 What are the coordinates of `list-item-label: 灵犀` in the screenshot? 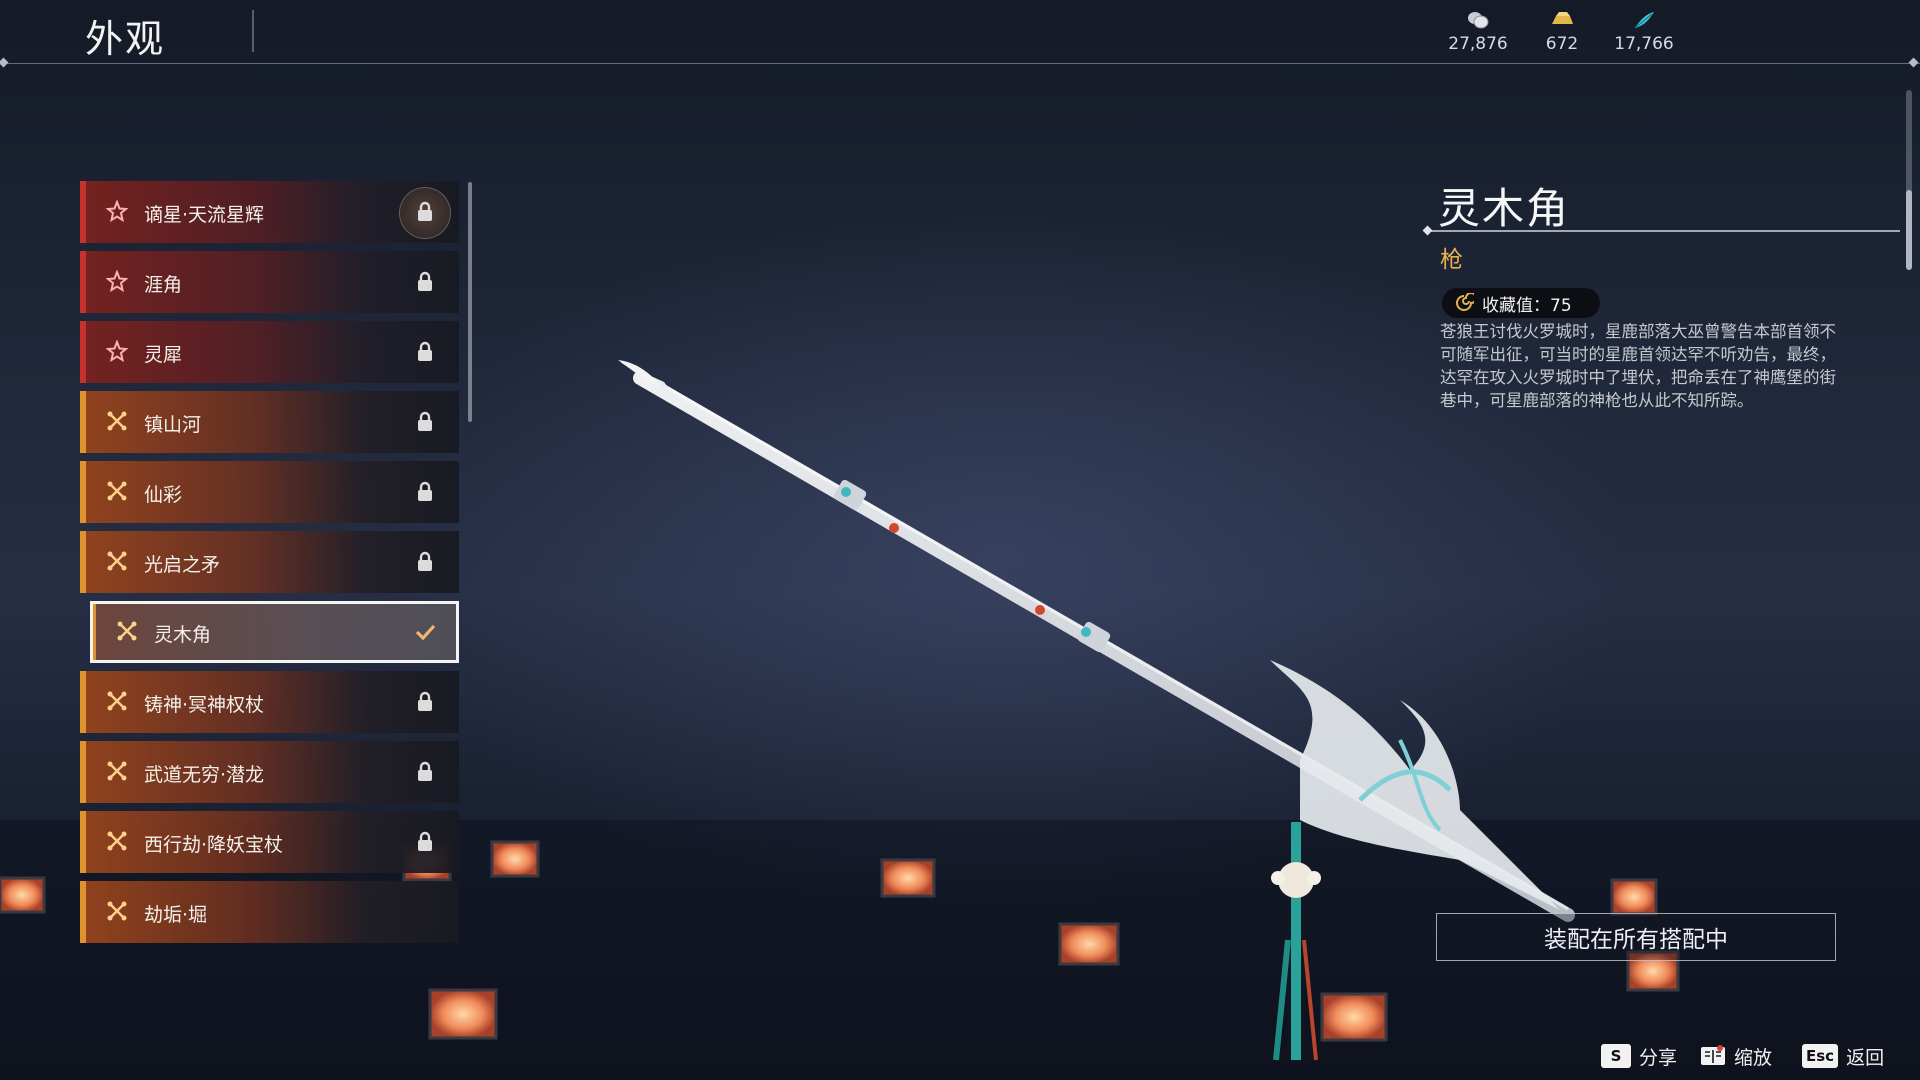 It's located at (163, 355).